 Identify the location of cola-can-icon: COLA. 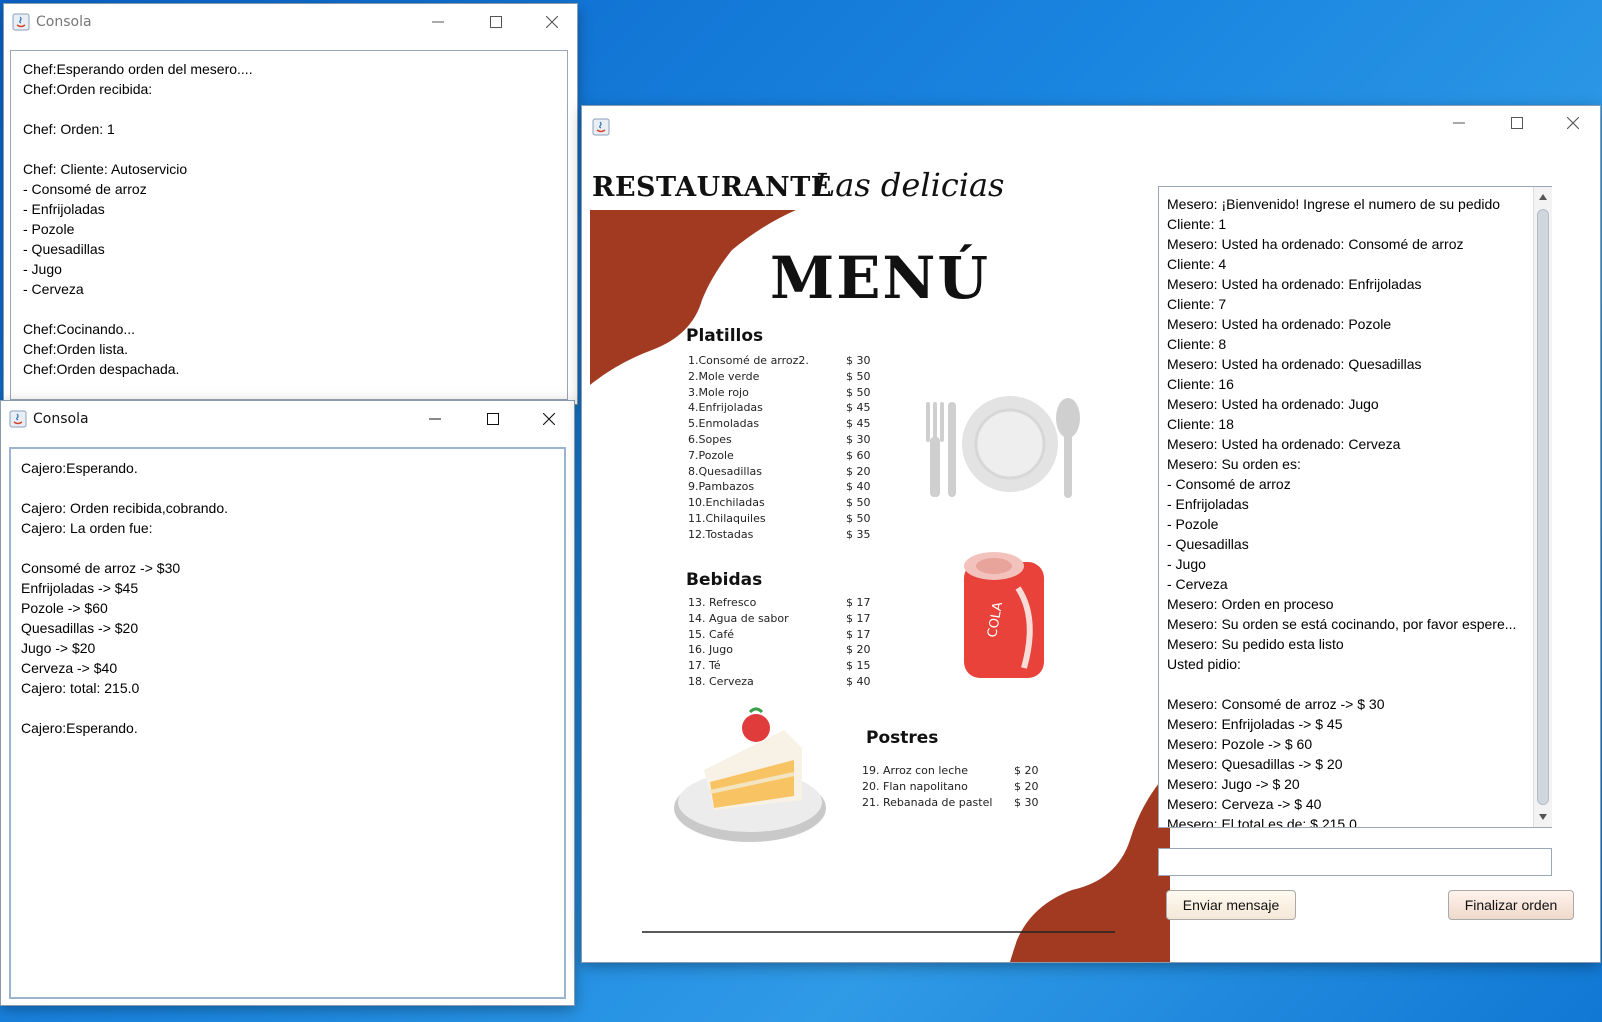
(1004, 615).